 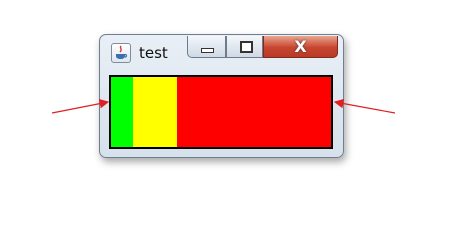 What do you see at coordinates (207, 50) in the screenshot?
I see `minimize-icon` at bounding box center [207, 50].